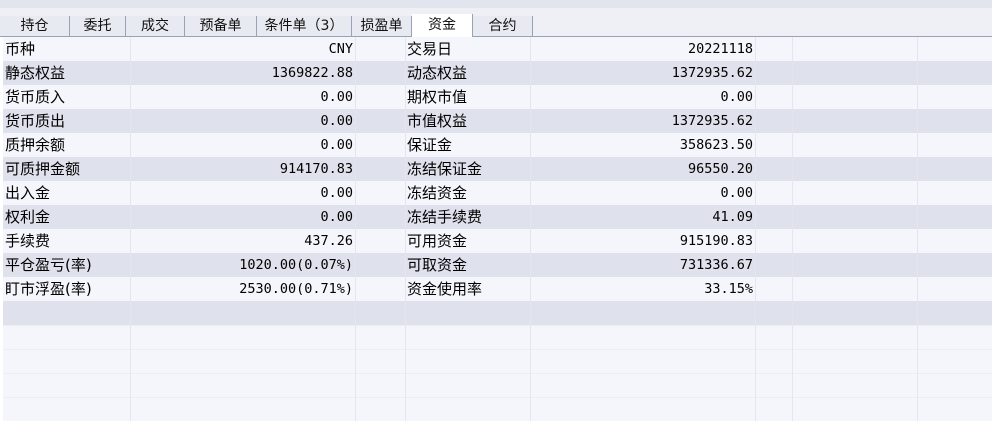 The height and width of the screenshot is (421, 992). I want to click on field-value: 731336.67, so click(716, 265).